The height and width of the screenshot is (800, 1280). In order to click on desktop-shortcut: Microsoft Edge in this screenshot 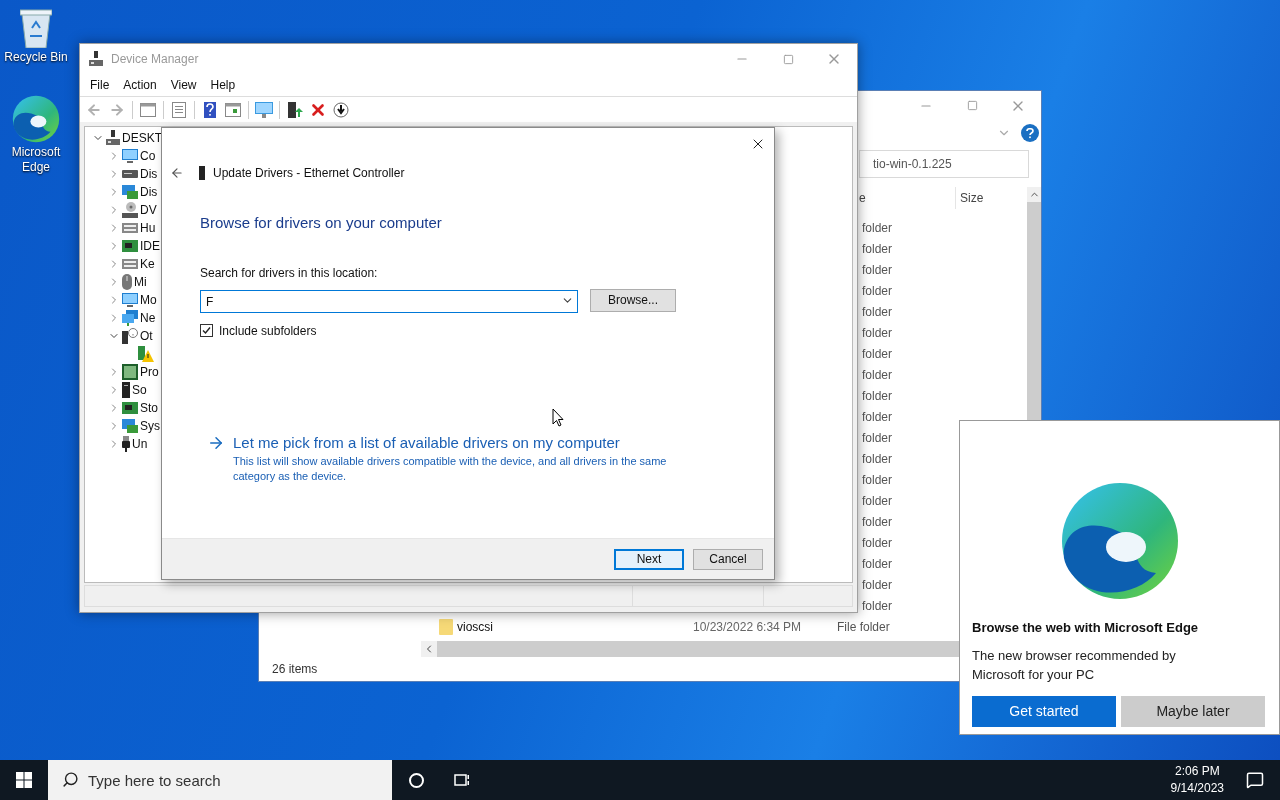, I will do `click(36, 135)`.